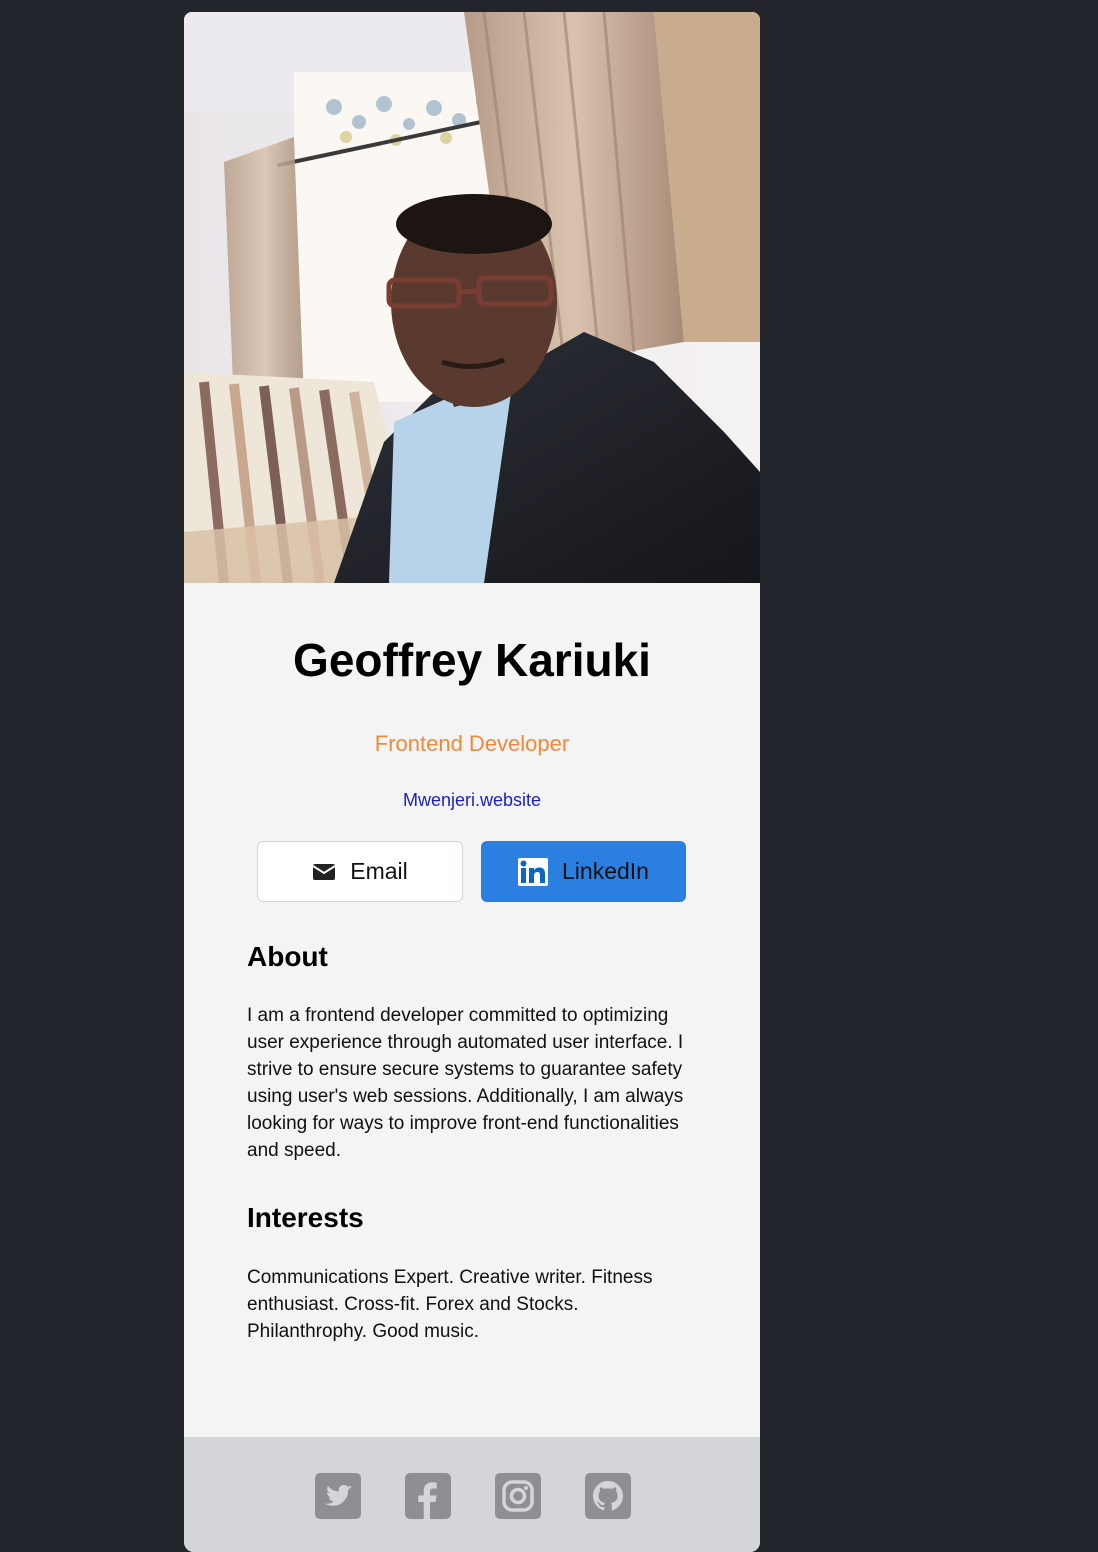 The width and height of the screenshot is (1098, 1552). Describe the element at coordinates (605, 871) in the screenshot. I see `linkedin-button-label: LinkedIn` at that location.